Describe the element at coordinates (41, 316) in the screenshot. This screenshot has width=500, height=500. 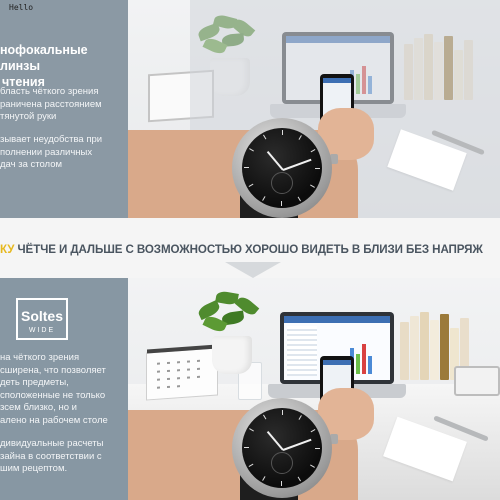
I see `logo-name: Soltes` at that location.